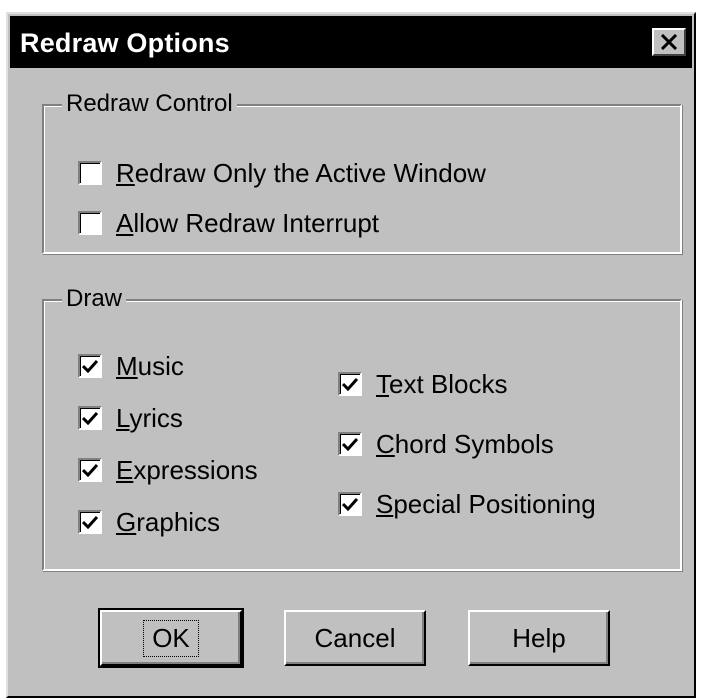  I want to click on lyrics-label: Lyrics, so click(149, 418).